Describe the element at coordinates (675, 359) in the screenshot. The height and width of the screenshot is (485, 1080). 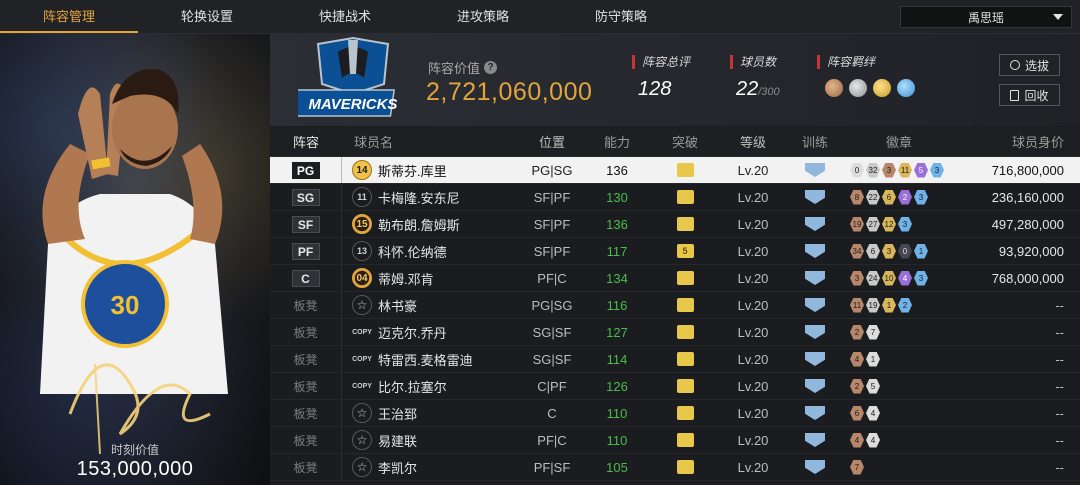
I see `table-row: 板凳 COPY 特雷西.麦格雷迪 SG|SF 114 Lv.20 4 1 --` at that location.